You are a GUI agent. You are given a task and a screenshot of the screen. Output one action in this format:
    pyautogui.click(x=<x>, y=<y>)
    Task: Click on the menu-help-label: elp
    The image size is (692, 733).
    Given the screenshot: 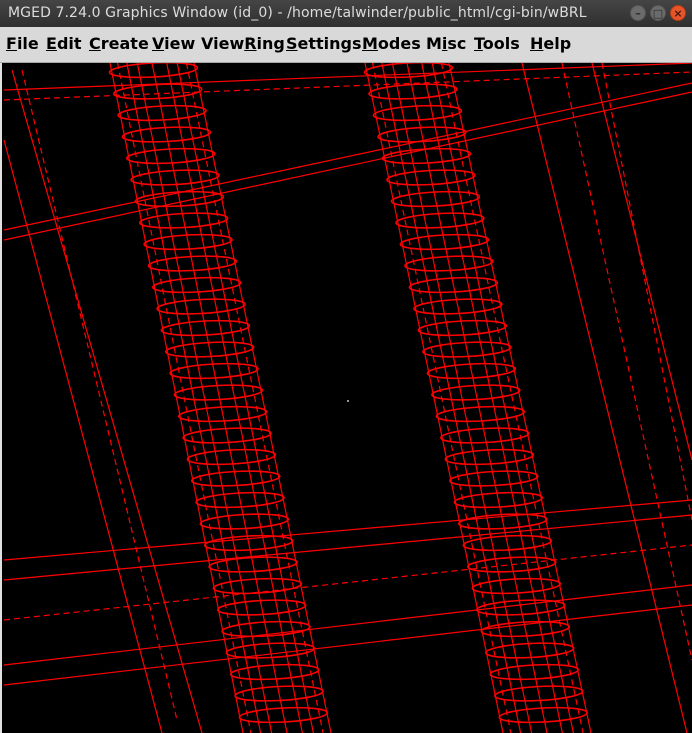 What is the action you would take?
    pyautogui.click(x=557, y=43)
    